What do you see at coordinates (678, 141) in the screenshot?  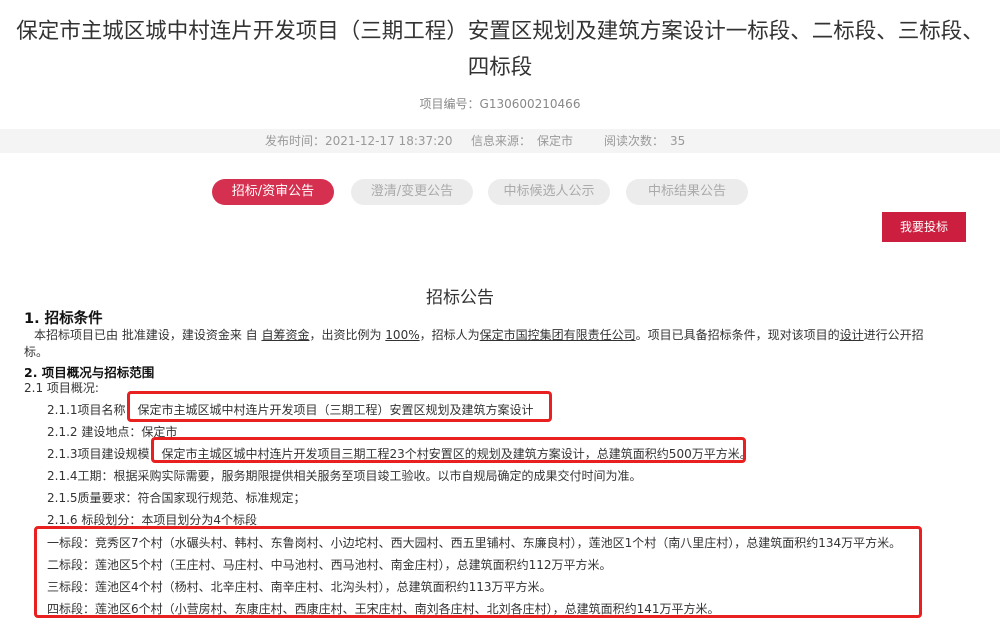 I see `views-count: 35` at bounding box center [678, 141].